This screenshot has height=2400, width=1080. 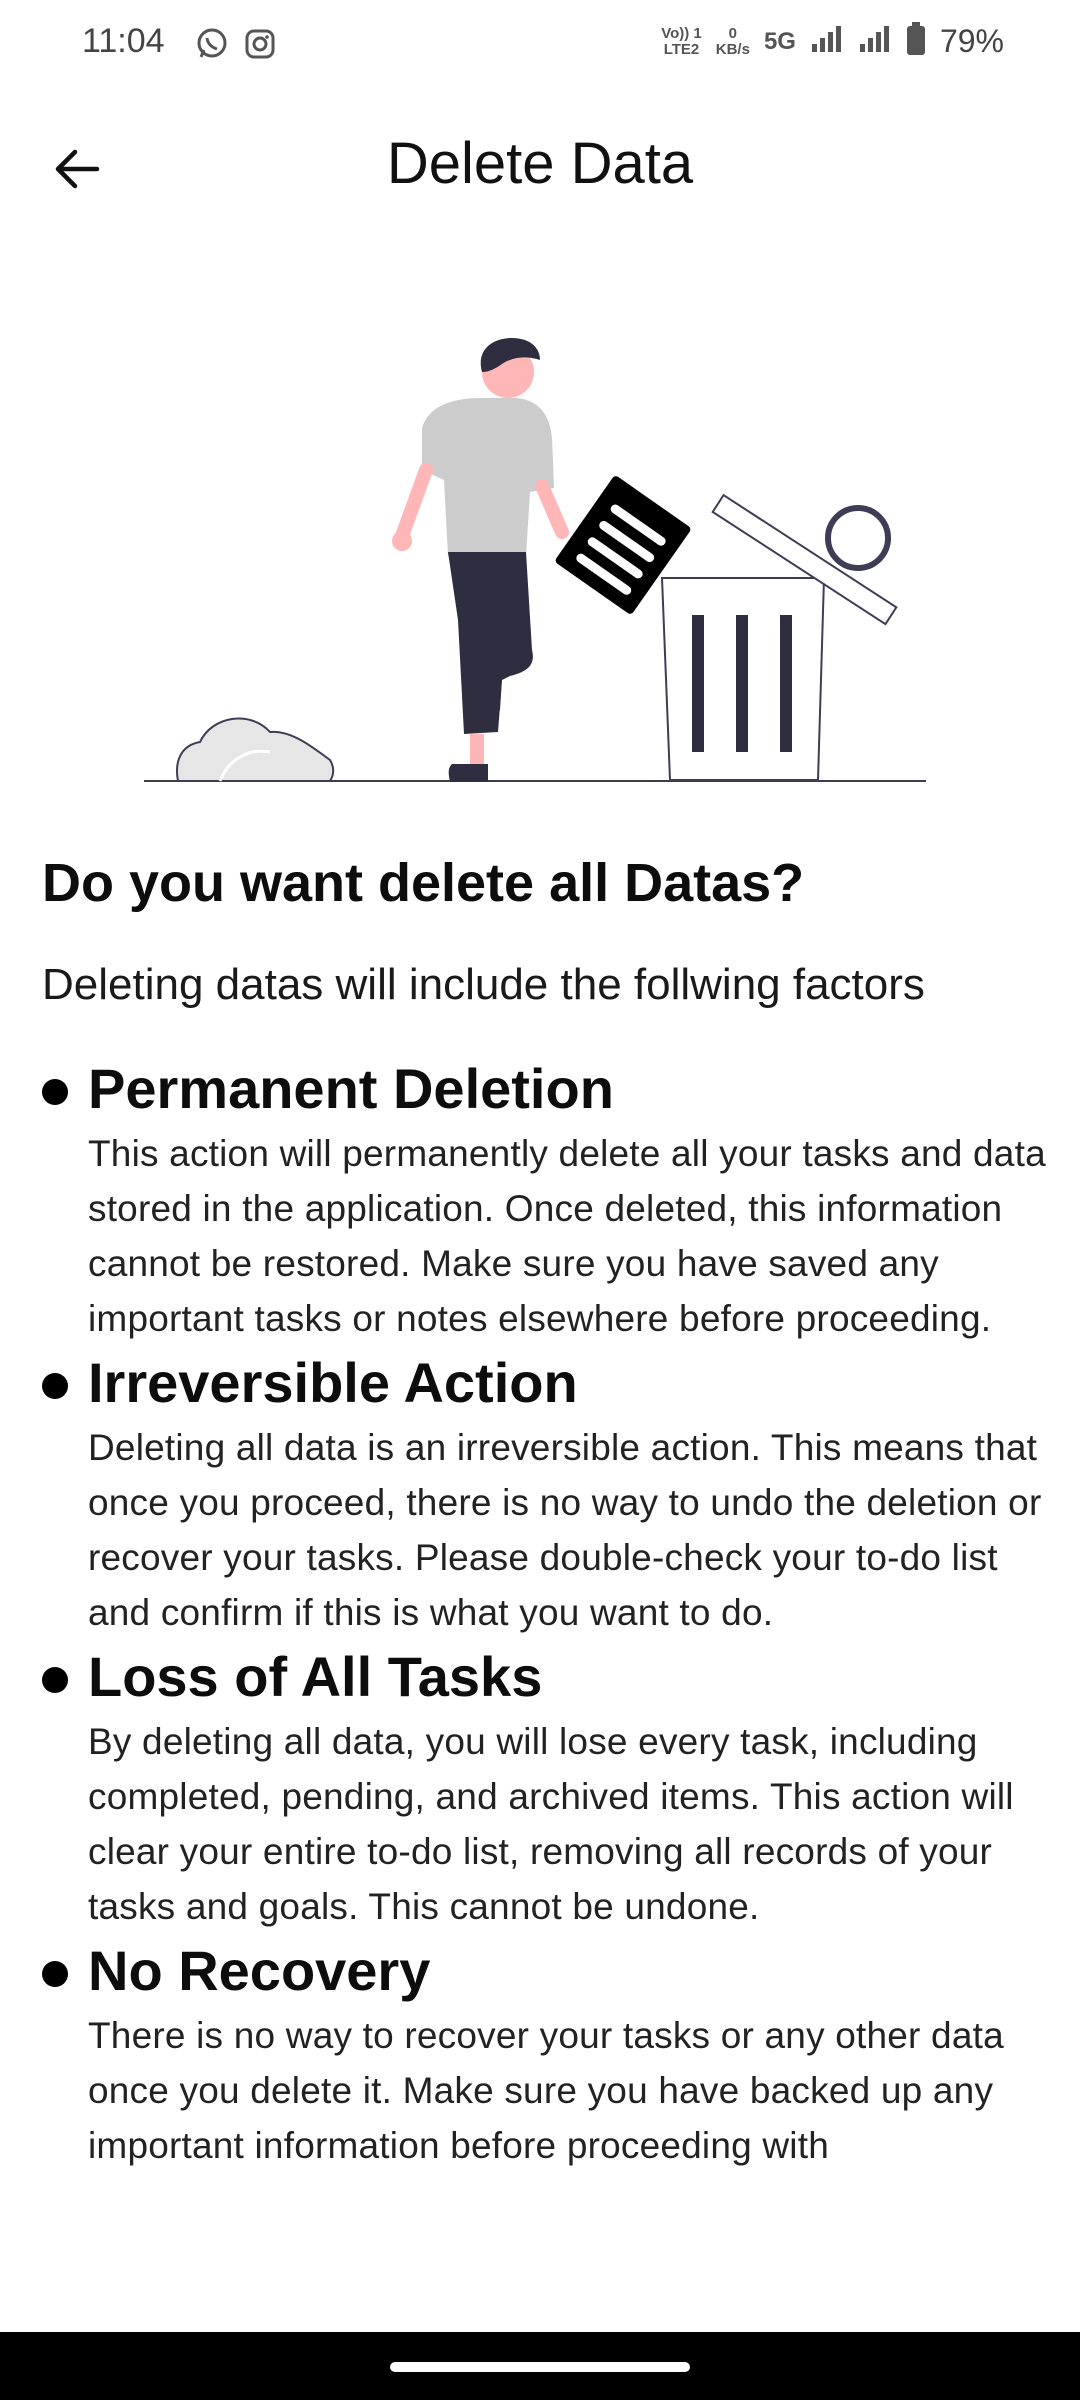 I want to click on factor-title: Loss of All Tasks, so click(x=315, y=1676).